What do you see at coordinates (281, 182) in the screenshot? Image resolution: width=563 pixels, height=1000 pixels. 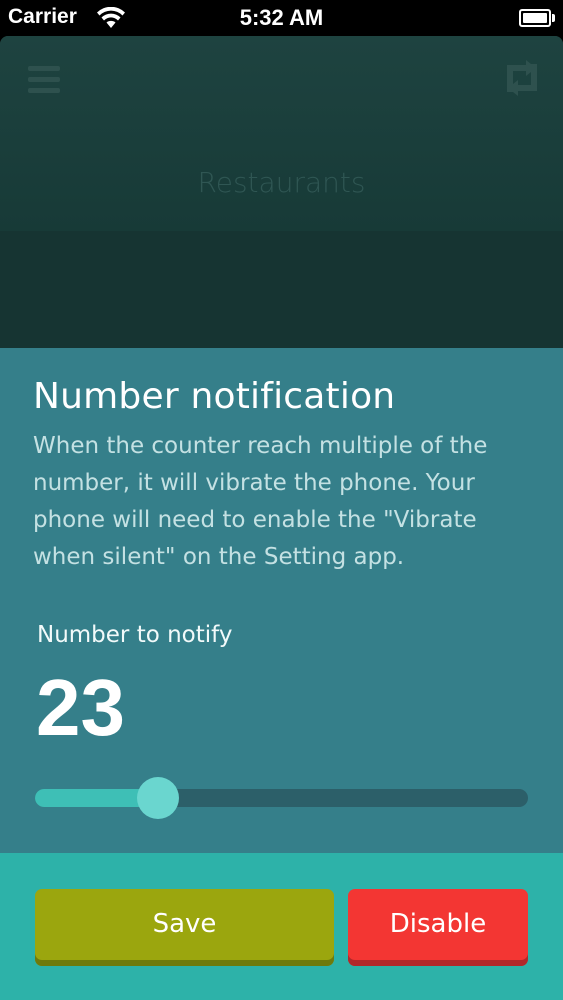 I see `app-title: Restaurants` at bounding box center [281, 182].